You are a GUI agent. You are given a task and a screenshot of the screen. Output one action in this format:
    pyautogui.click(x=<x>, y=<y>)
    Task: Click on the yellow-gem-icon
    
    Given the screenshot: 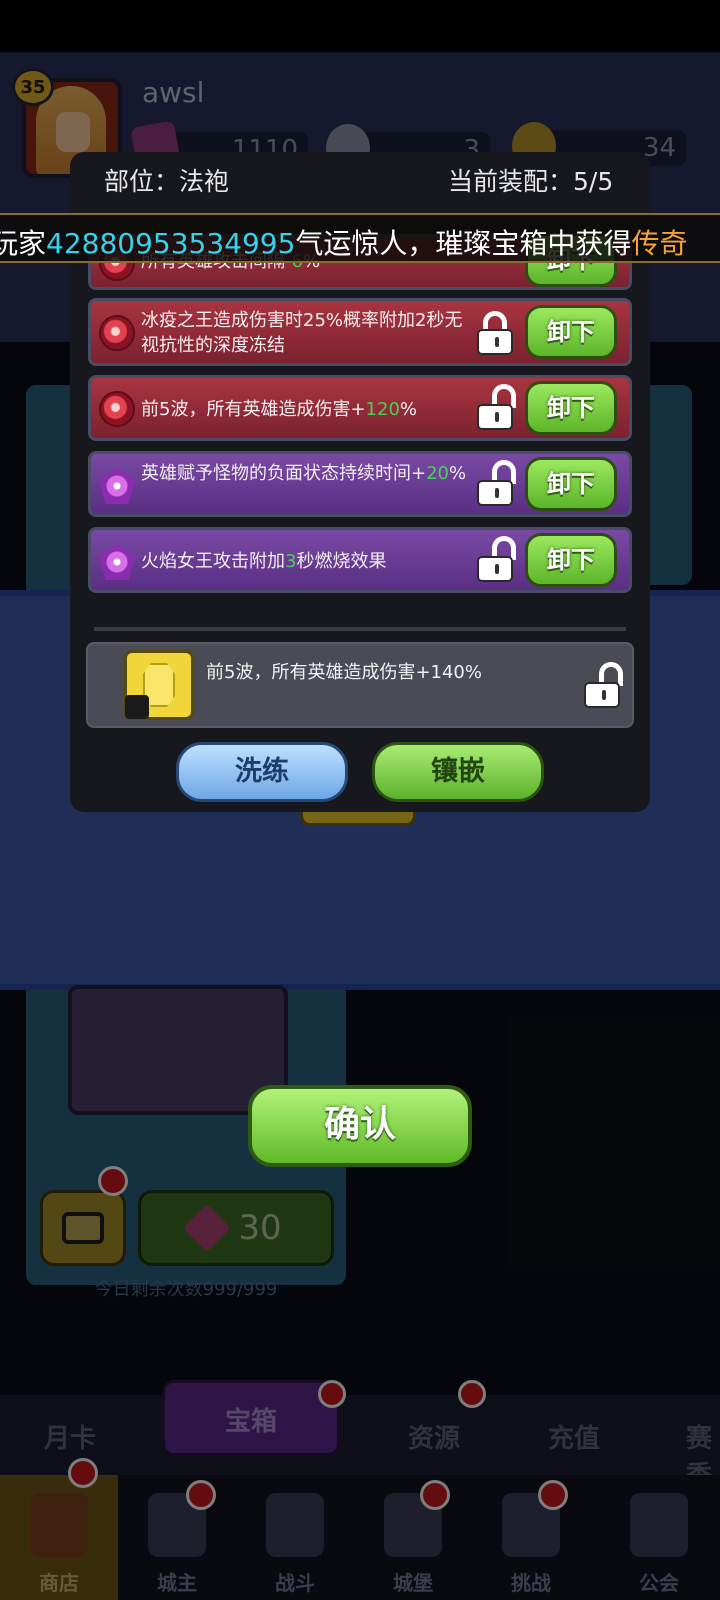 What is the action you would take?
    pyautogui.click(x=159, y=685)
    